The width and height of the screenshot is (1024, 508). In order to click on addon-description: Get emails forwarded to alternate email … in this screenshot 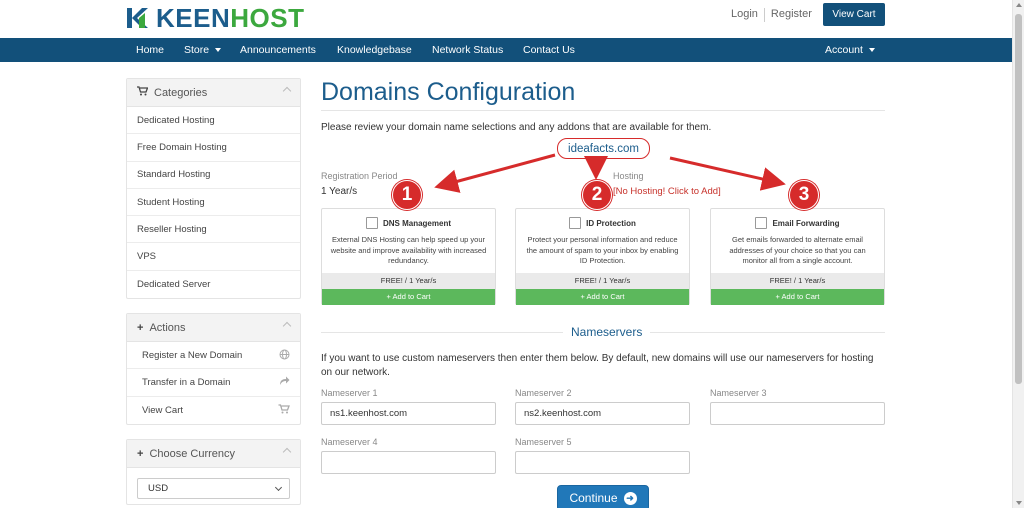, I will do `click(797, 250)`.